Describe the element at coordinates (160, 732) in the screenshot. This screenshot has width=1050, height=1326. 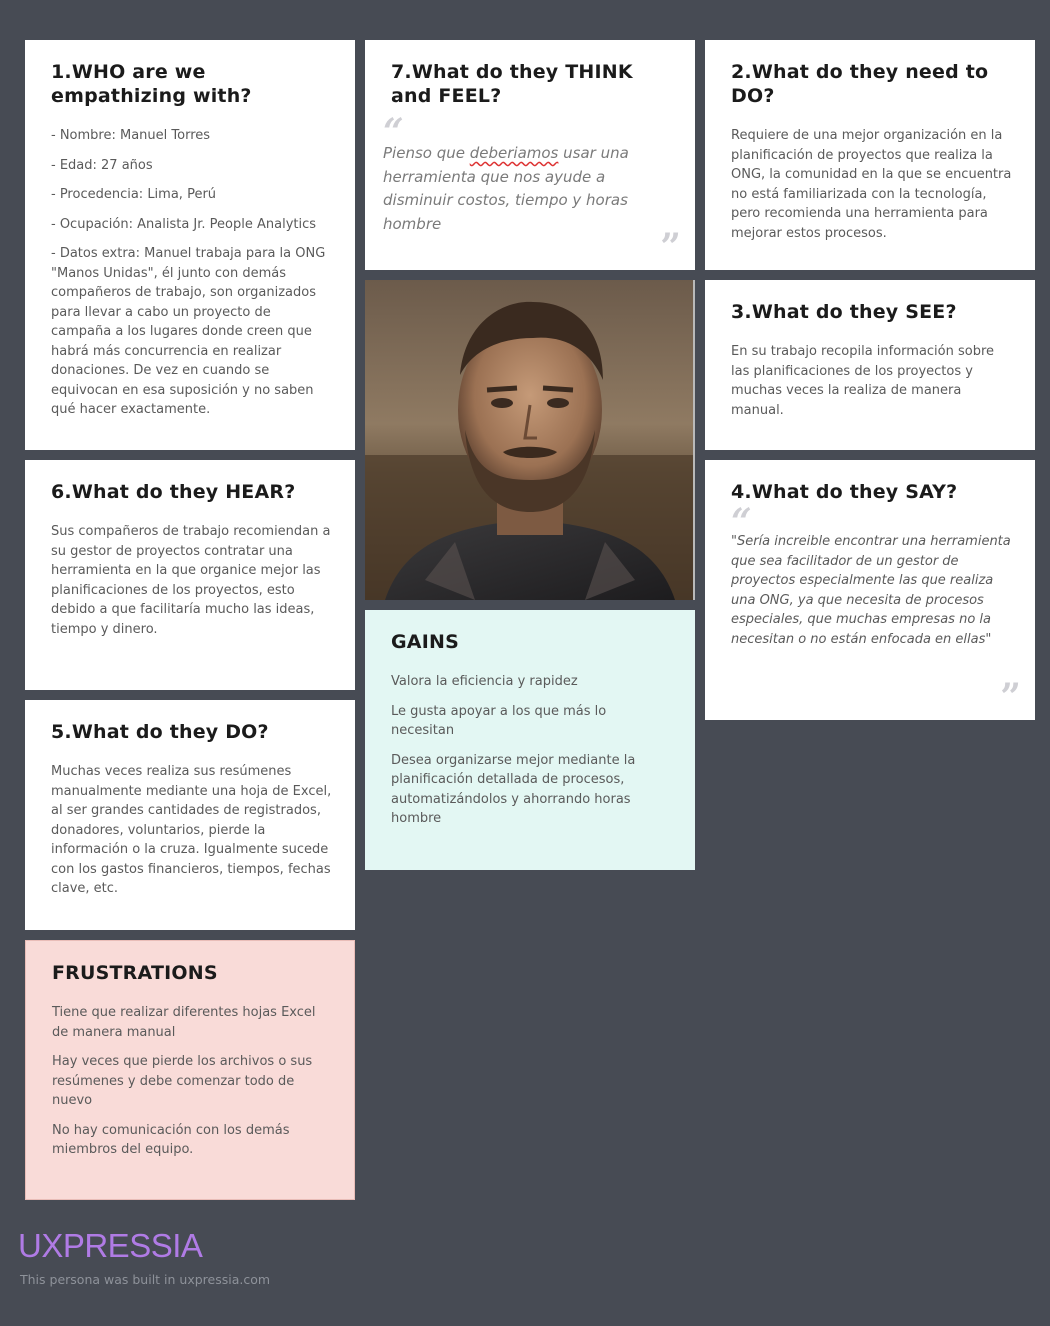
I see `do-title: 5.What do they DO?` at that location.